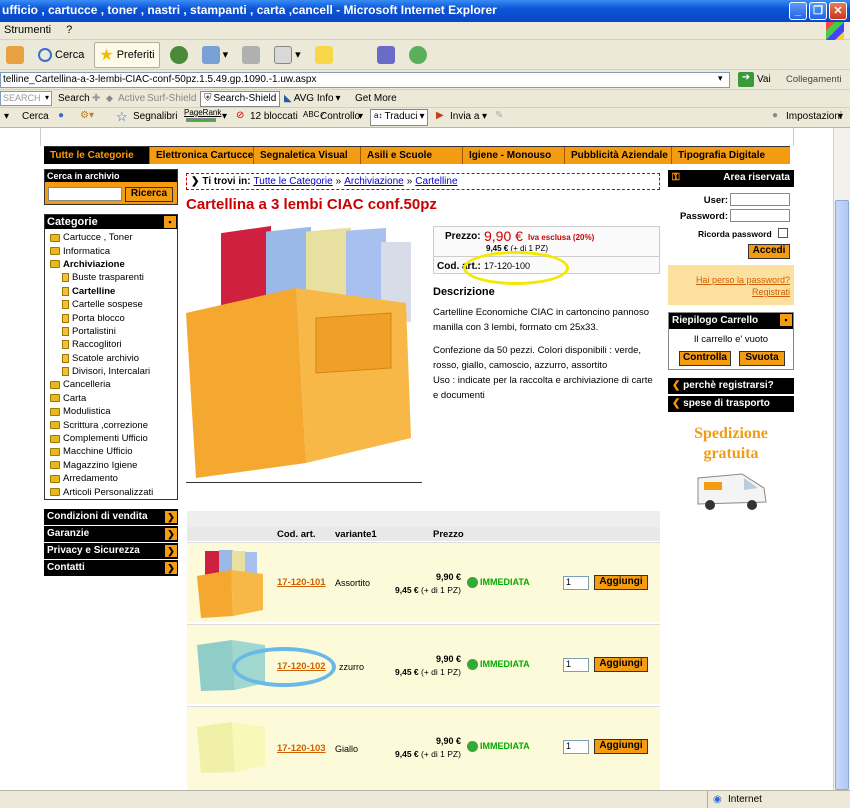 The image size is (850, 808). I want to click on go-button: ➔ Vai, so click(754, 79).